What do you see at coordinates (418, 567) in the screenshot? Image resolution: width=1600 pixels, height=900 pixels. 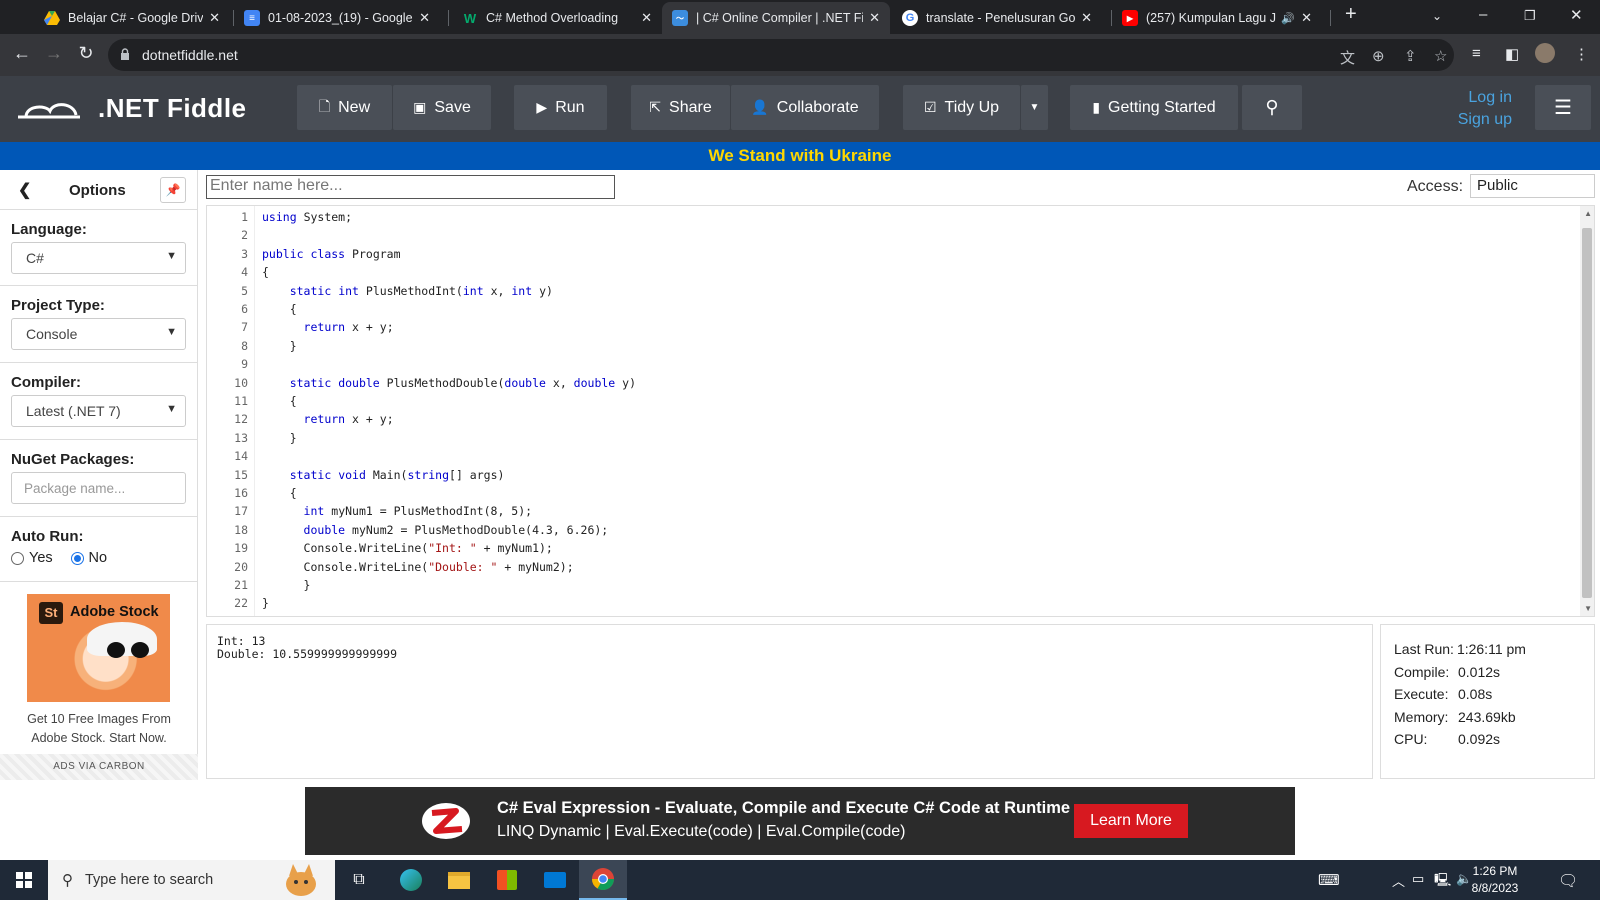 I see `code-line: Console.WriteLine("Double: " + myNum2);` at bounding box center [418, 567].